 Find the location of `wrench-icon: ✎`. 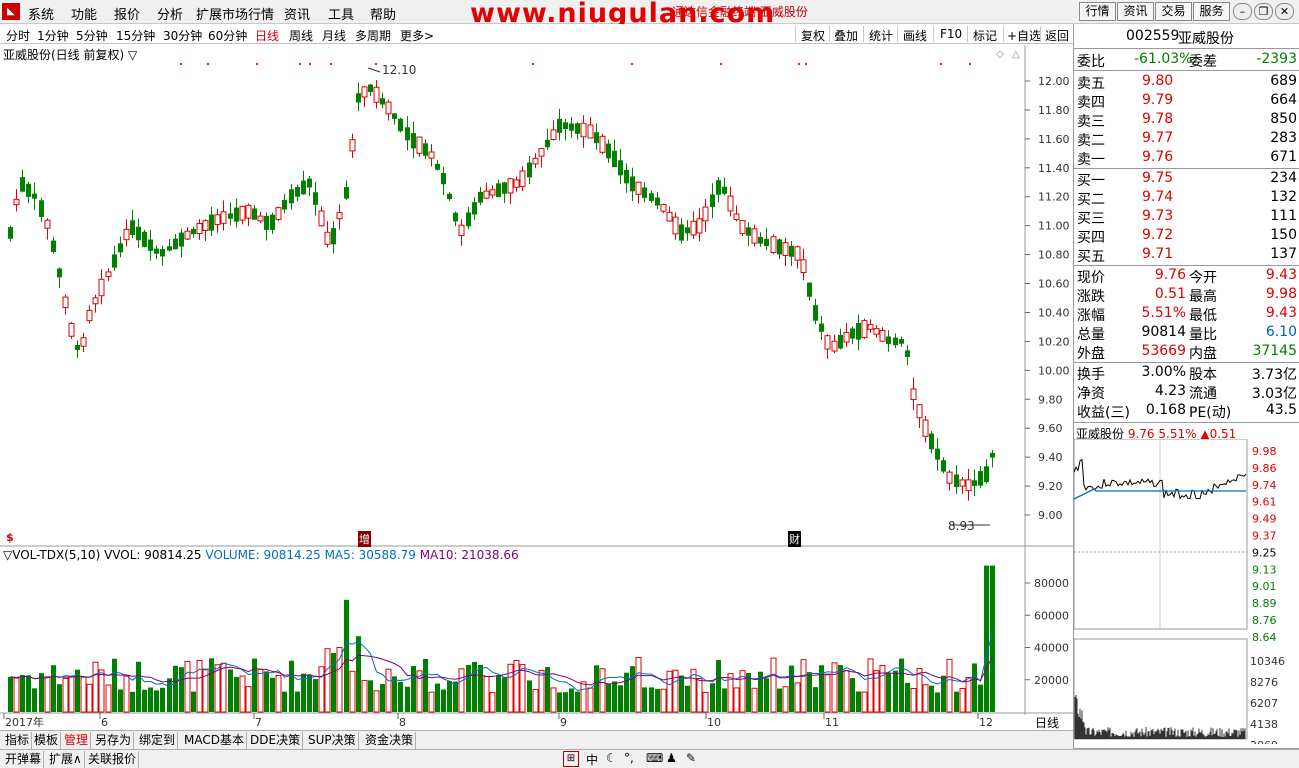

wrench-icon: ✎ is located at coordinates (691, 758).